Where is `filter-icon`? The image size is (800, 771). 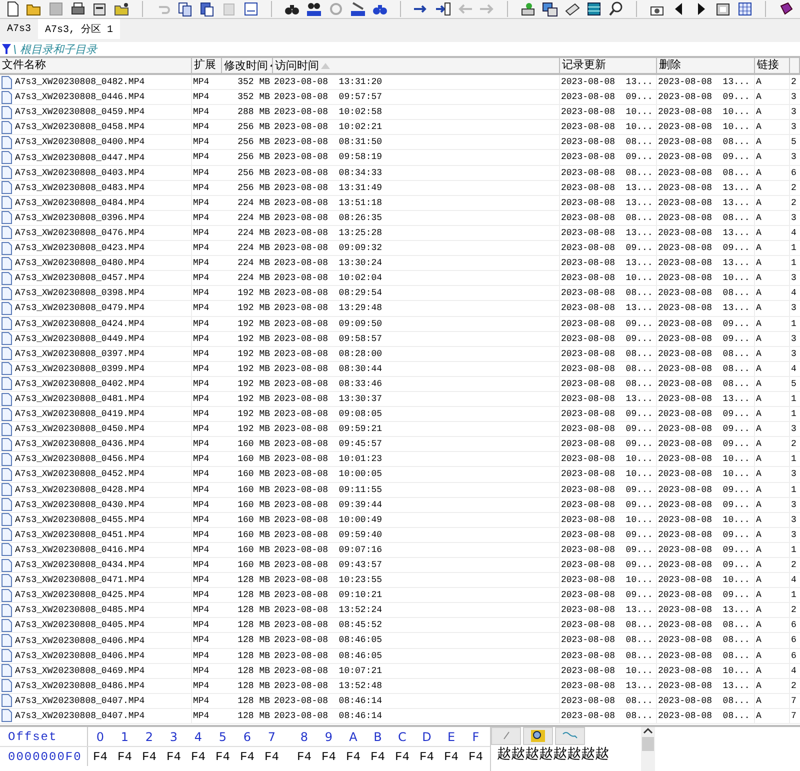 filter-icon is located at coordinates (6, 49).